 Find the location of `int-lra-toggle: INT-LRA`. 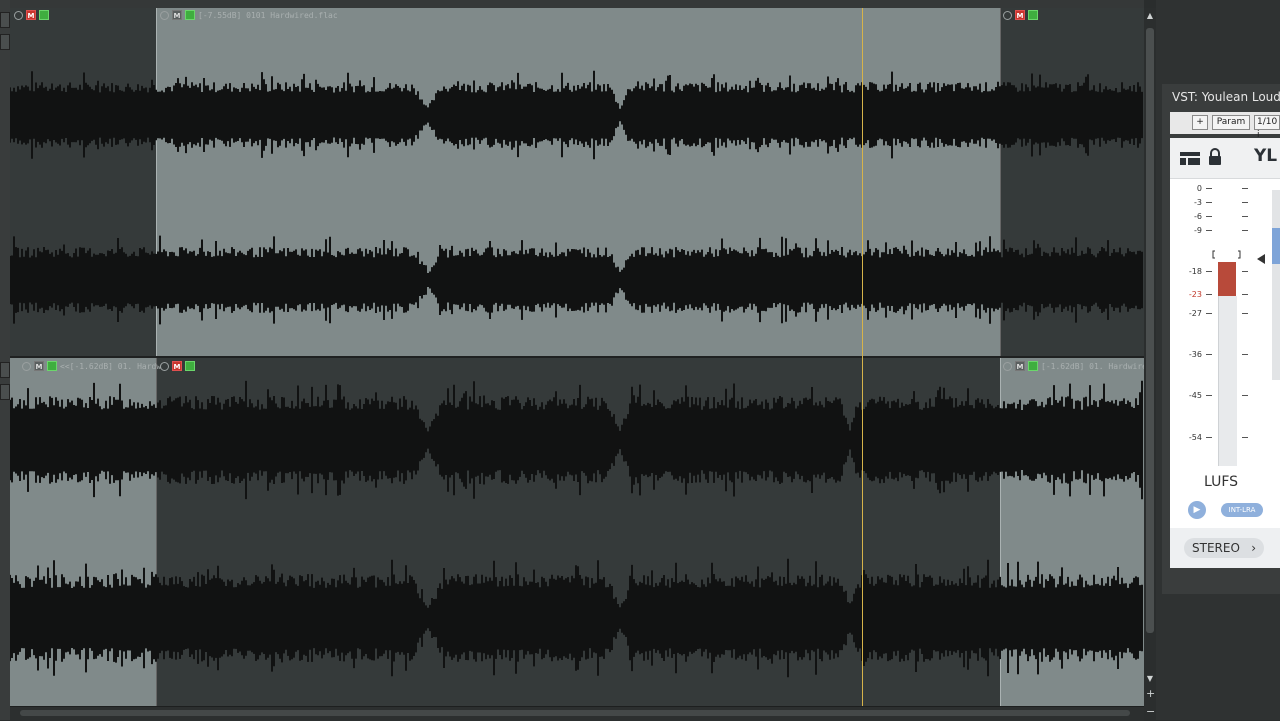

int-lra-toggle: INT-LRA is located at coordinates (1242, 510).